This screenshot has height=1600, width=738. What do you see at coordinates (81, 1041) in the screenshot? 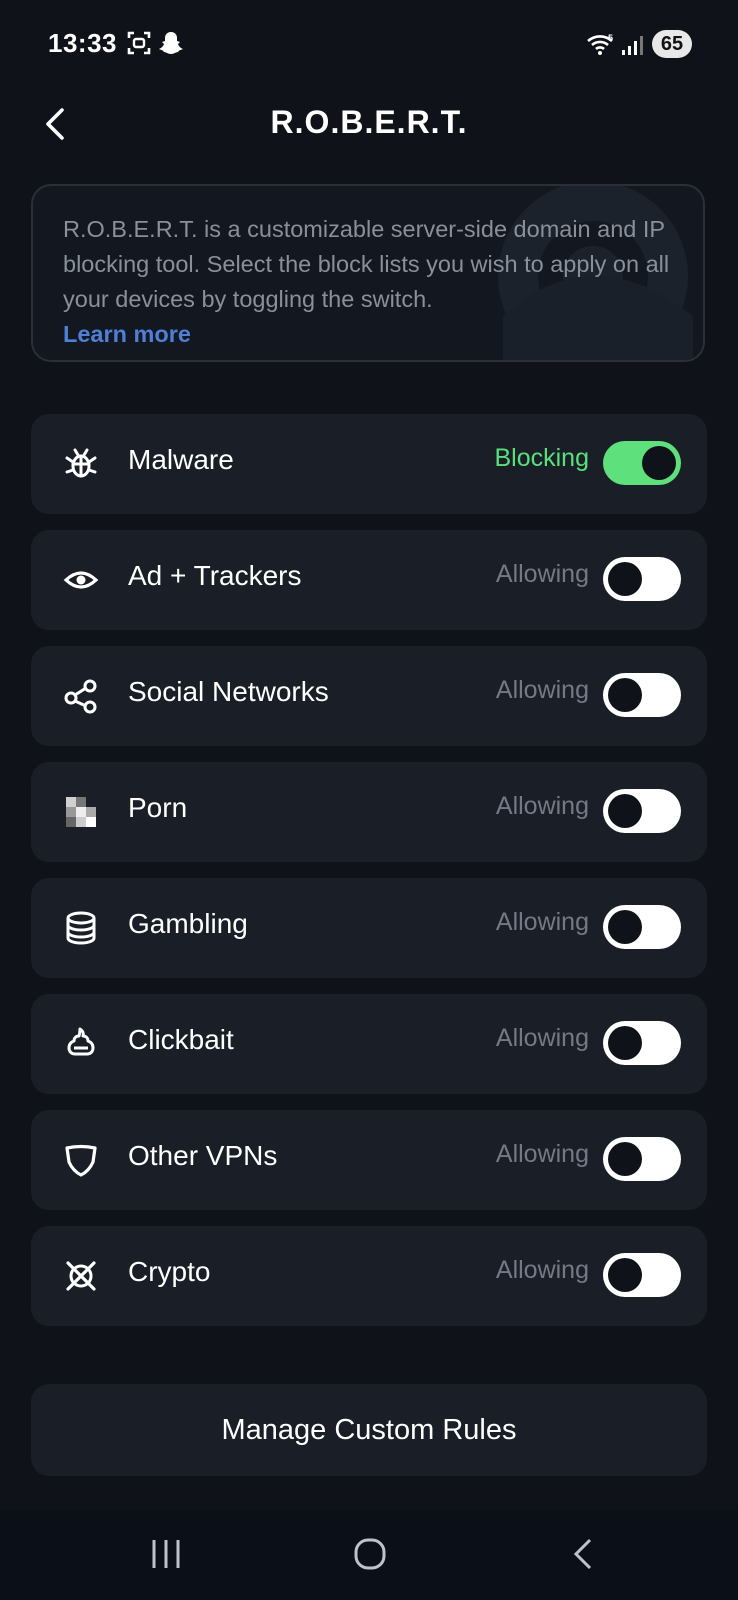
I see `poop-icon` at bounding box center [81, 1041].